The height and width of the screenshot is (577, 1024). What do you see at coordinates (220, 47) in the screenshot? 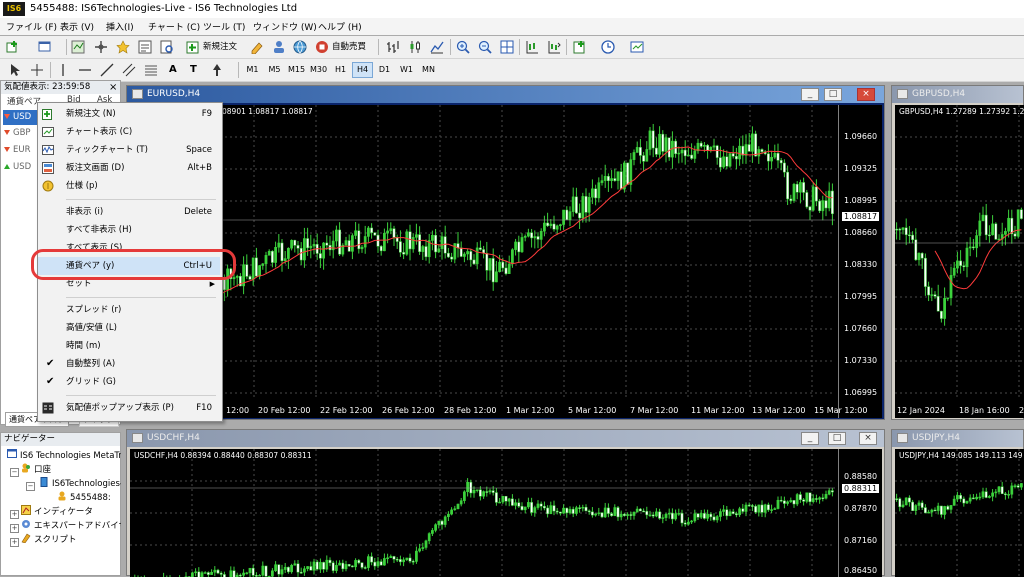
I see `new-order-button: 新規注文` at bounding box center [220, 47].